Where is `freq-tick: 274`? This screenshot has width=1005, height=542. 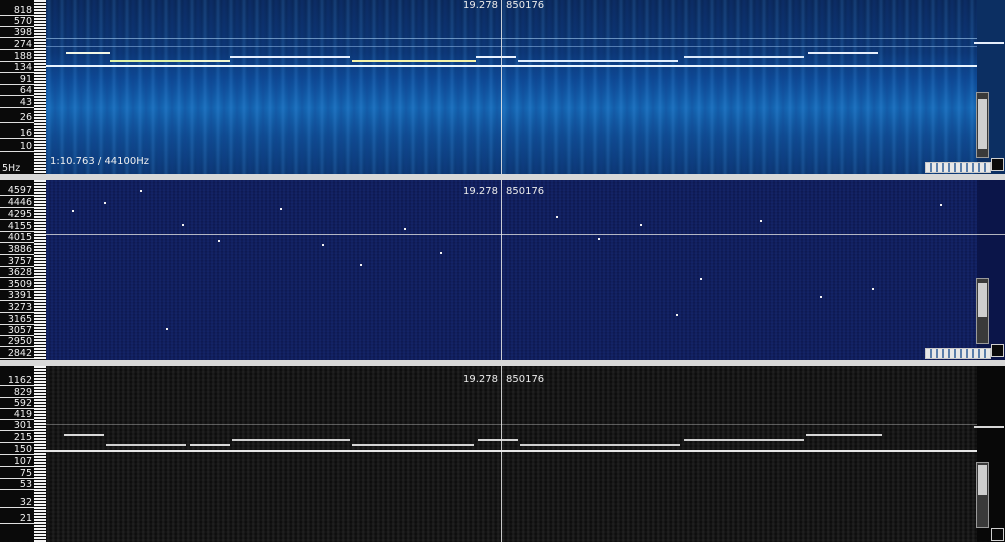 freq-tick: 274 is located at coordinates (17, 45).